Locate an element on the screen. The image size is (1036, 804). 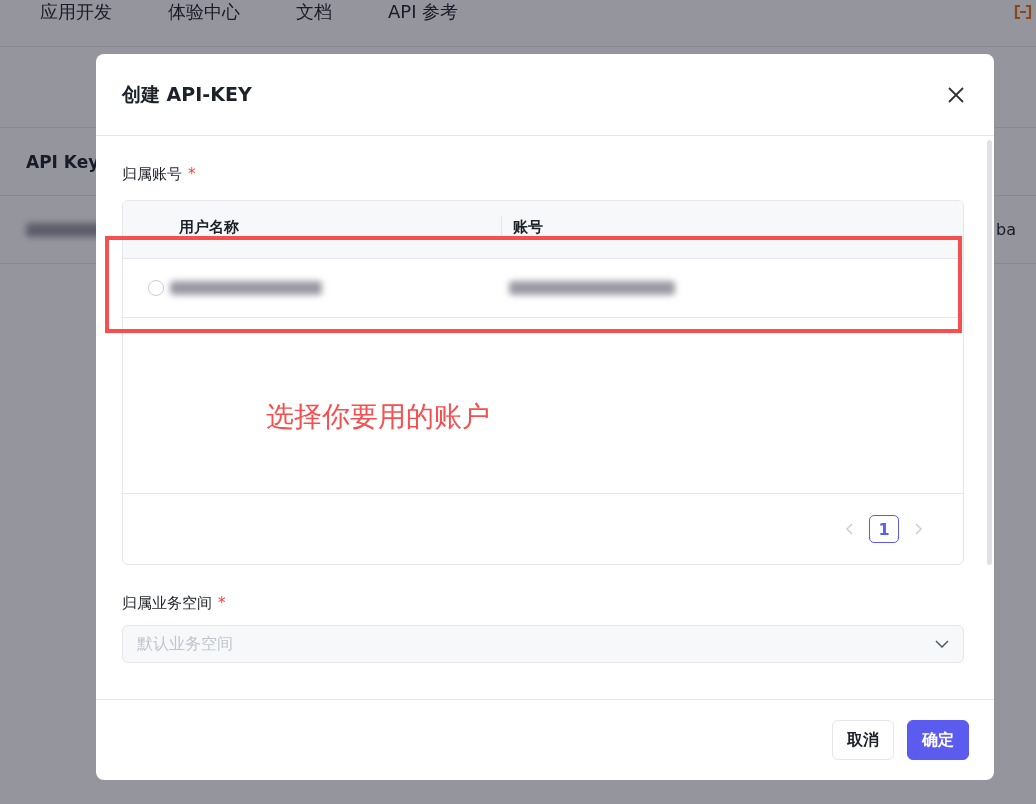
nav-link: 体验中心 is located at coordinates (204, 12).